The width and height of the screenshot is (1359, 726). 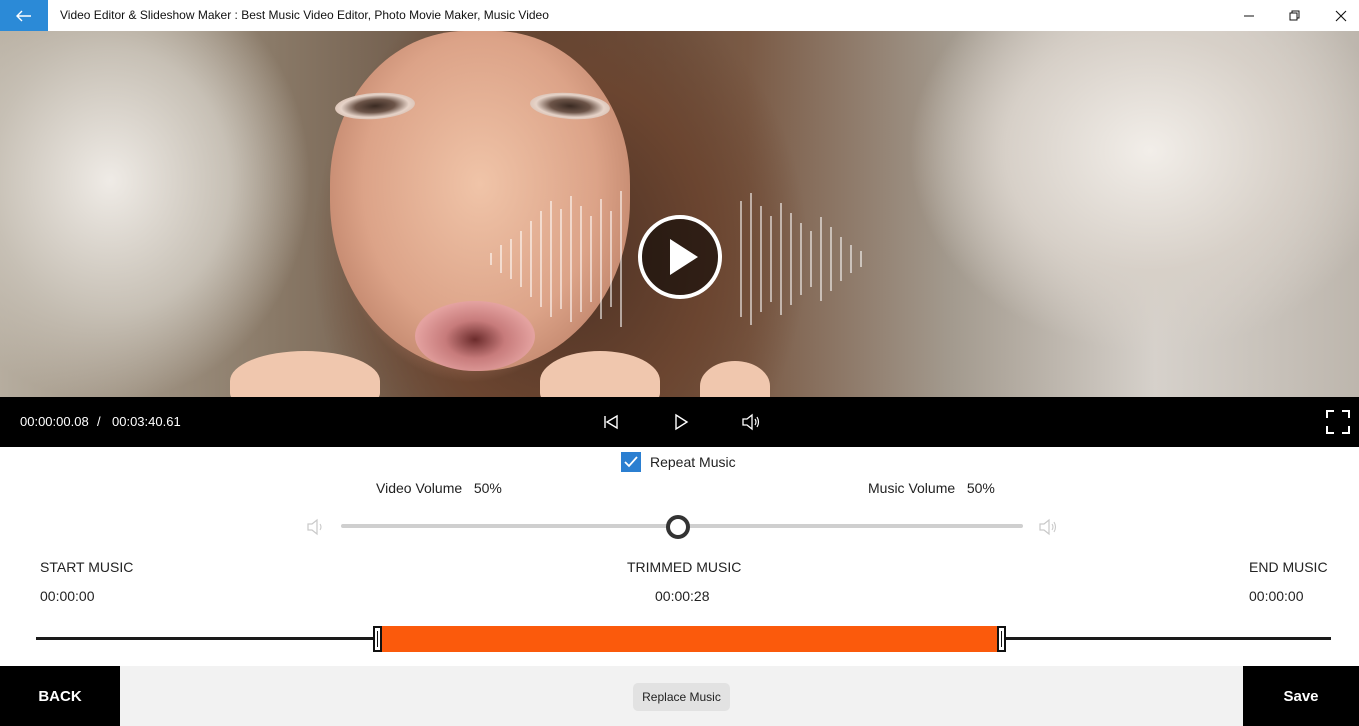 I want to click on total-time: 00:03:40.61, so click(x=146, y=421).